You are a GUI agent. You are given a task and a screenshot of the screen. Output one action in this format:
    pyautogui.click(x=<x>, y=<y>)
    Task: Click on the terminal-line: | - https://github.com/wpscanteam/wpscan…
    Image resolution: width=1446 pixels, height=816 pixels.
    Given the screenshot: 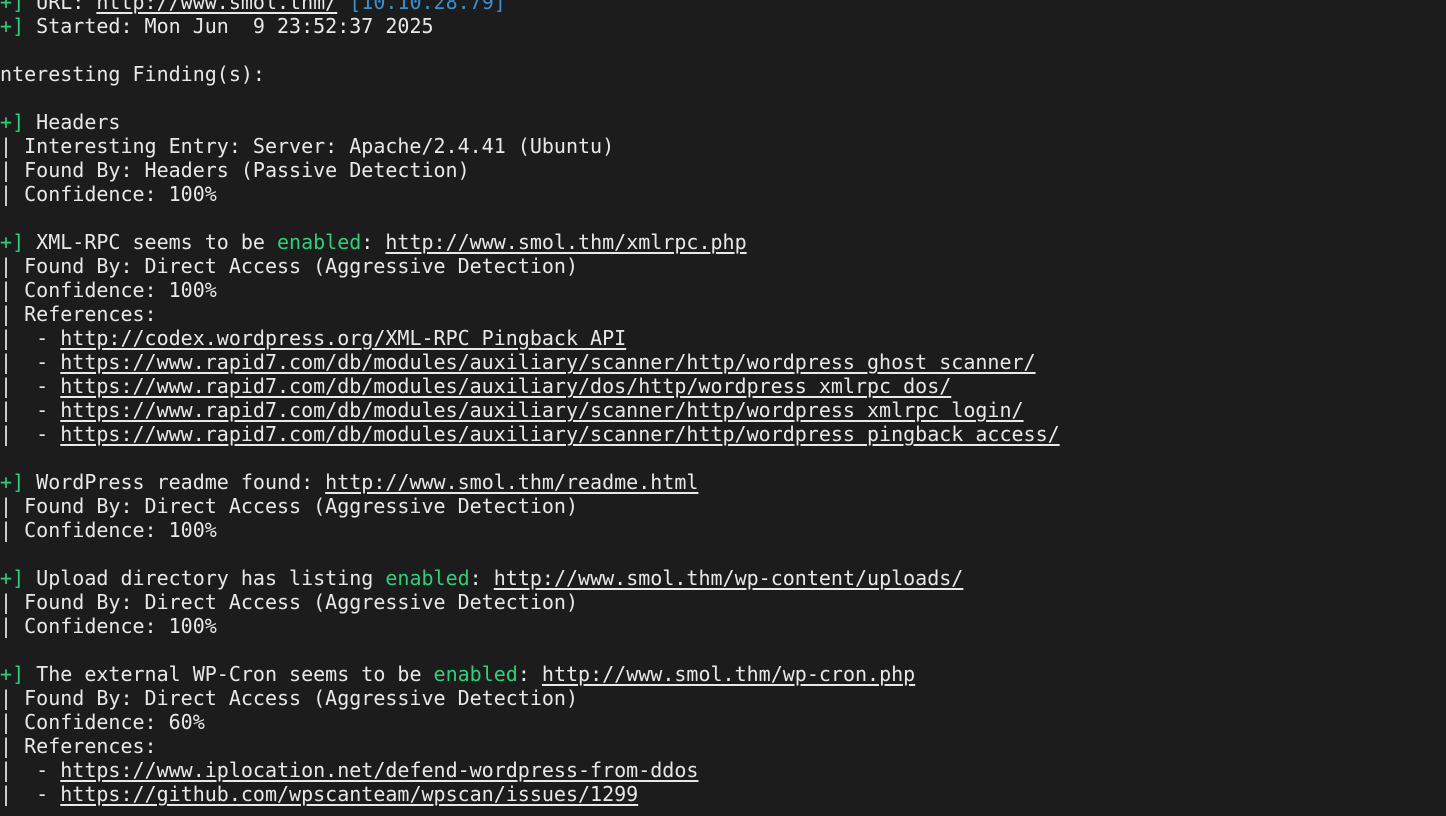 What is the action you would take?
    pyautogui.click(x=319, y=794)
    